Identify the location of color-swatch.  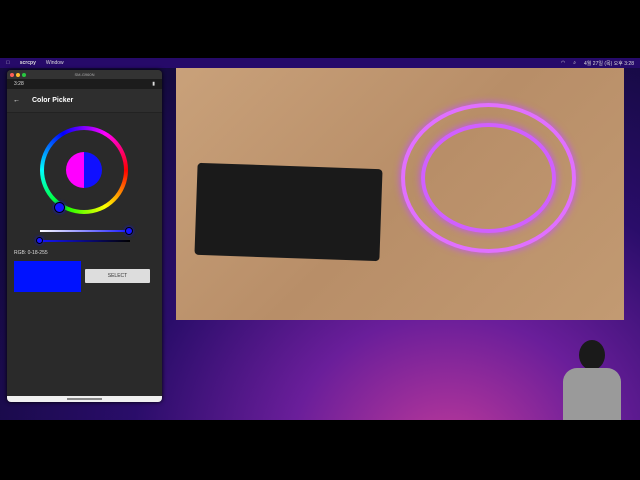
(47, 276).